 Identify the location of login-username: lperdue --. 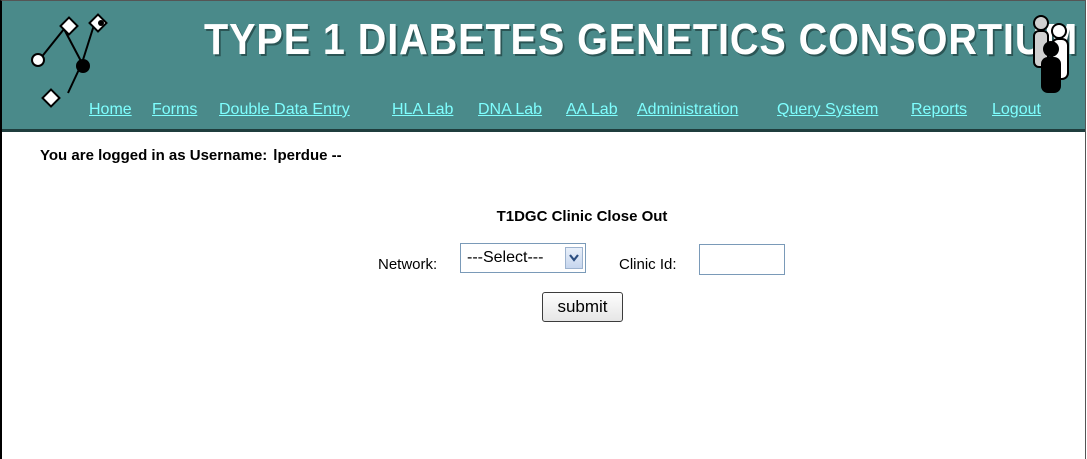
(307, 155).